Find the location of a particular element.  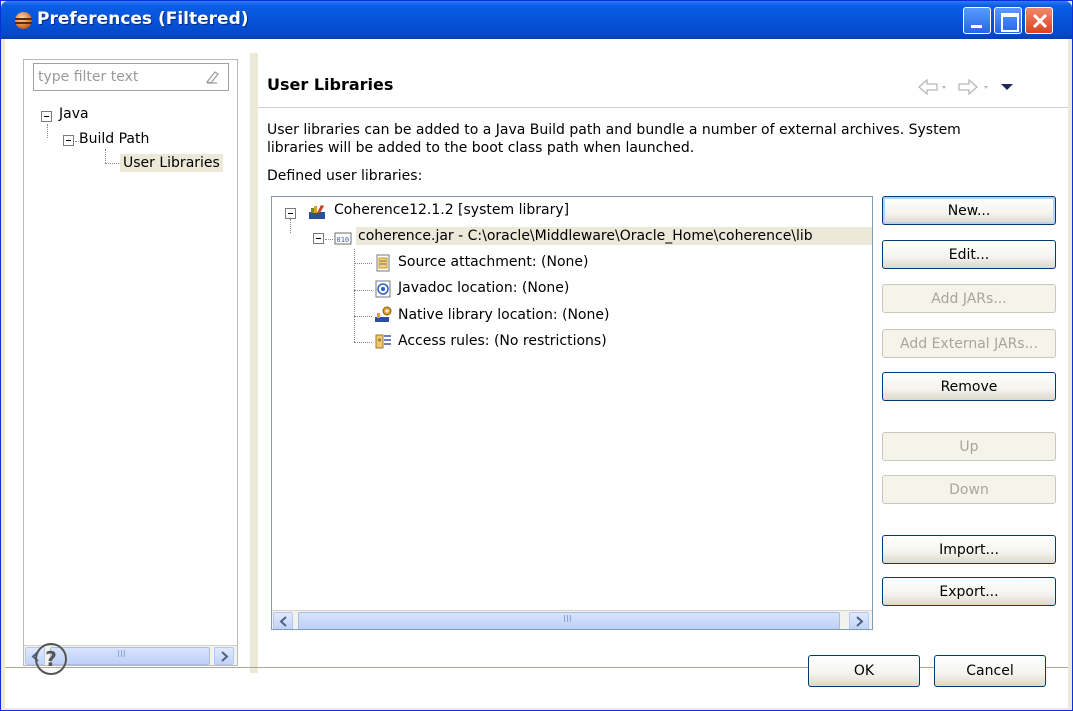

close-icon is located at coordinates (1040, 21).